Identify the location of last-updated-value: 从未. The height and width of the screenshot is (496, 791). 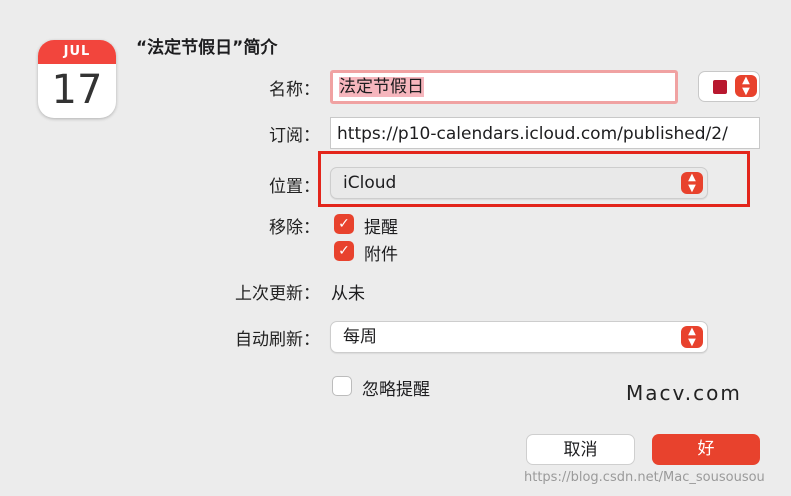
(348, 294).